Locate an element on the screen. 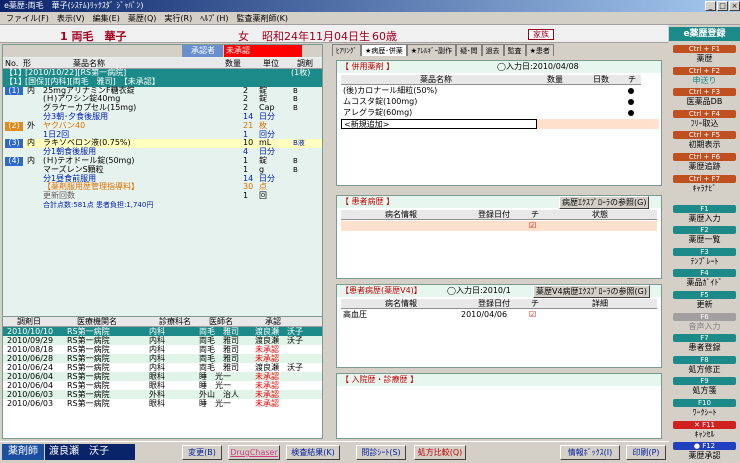 The height and width of the screenshot is (463, 740). sidebar-button-label: 処方箋 is located at coordinates (704, 391).